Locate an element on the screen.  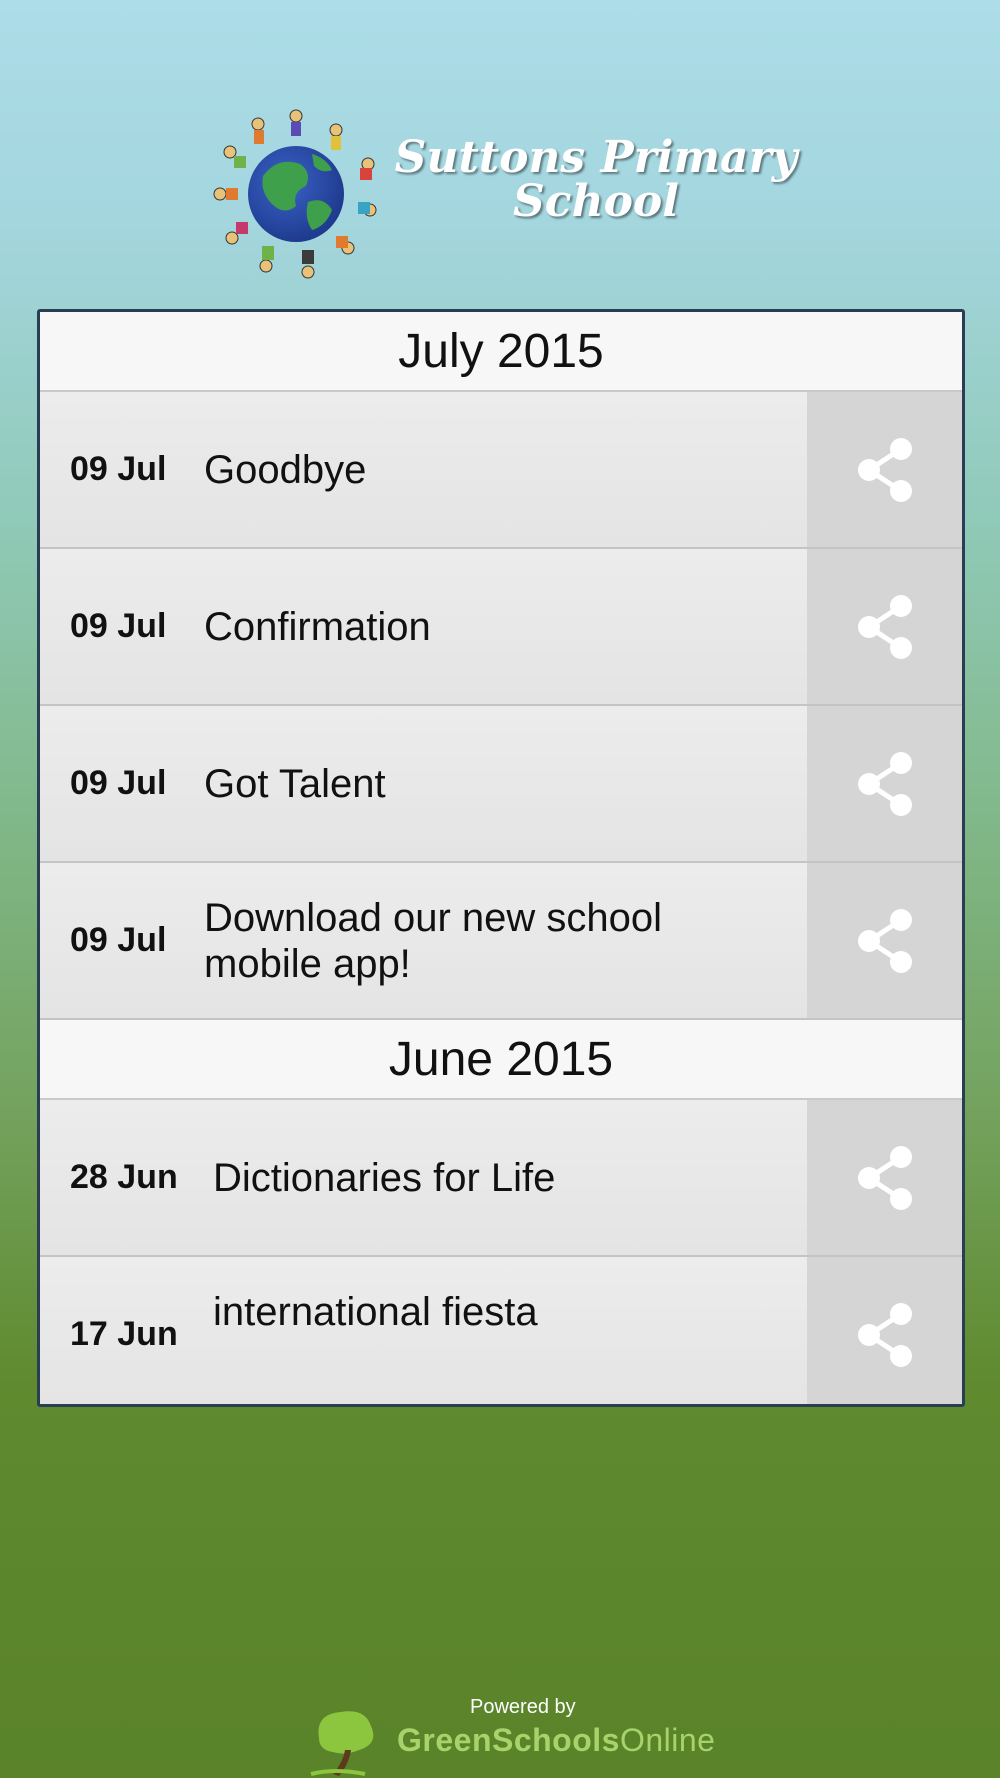
brand-bold: GreenSchools is located at coordinates (508, 1740).